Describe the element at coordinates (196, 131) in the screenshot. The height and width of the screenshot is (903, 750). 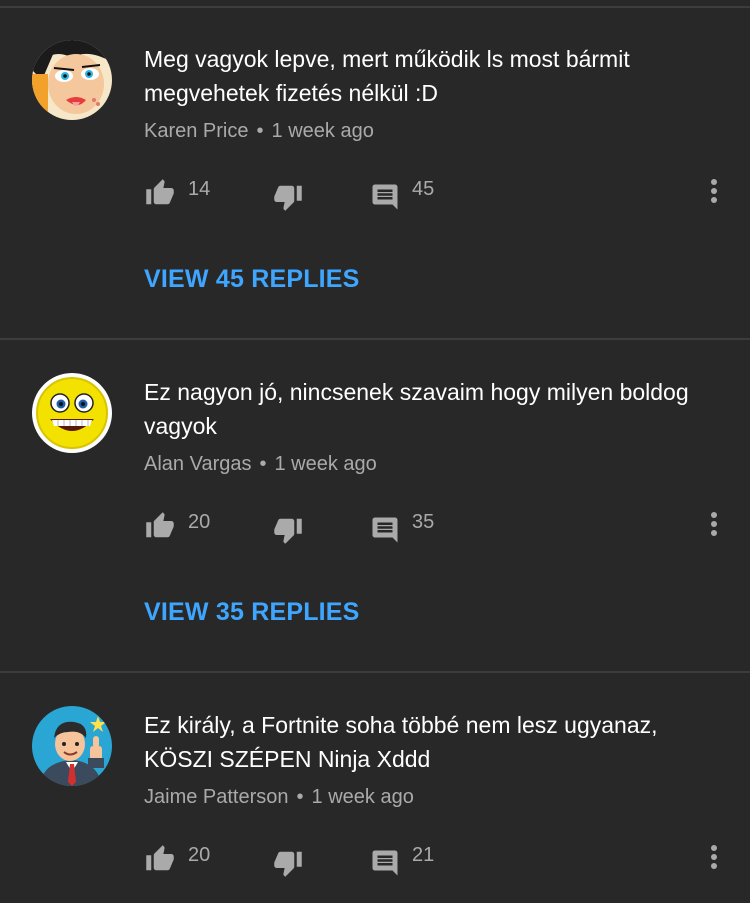
I see `author-name: Karen Price` at that location.